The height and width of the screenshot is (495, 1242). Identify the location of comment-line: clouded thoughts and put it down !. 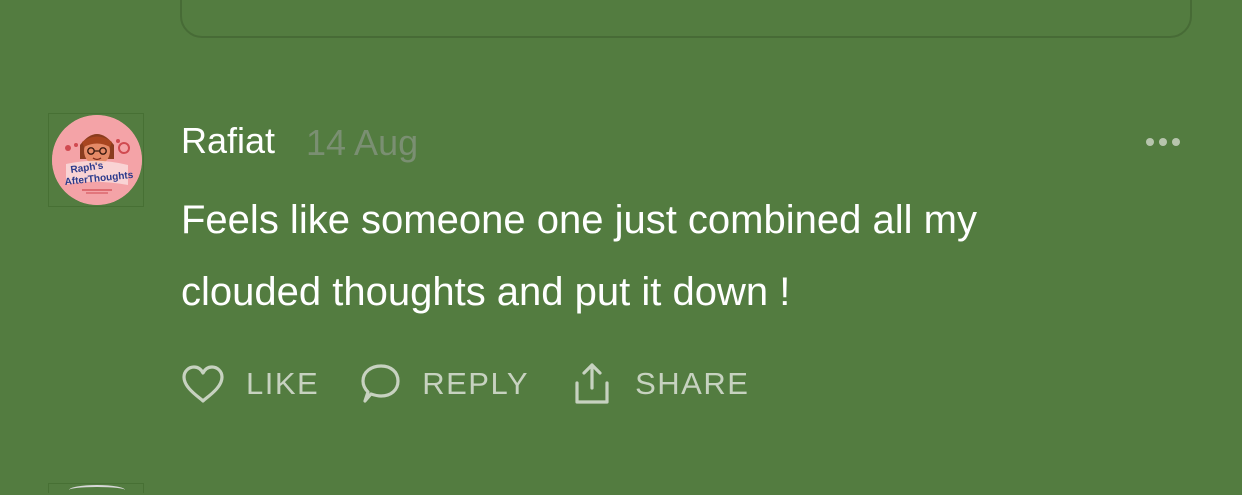
(486, 292).